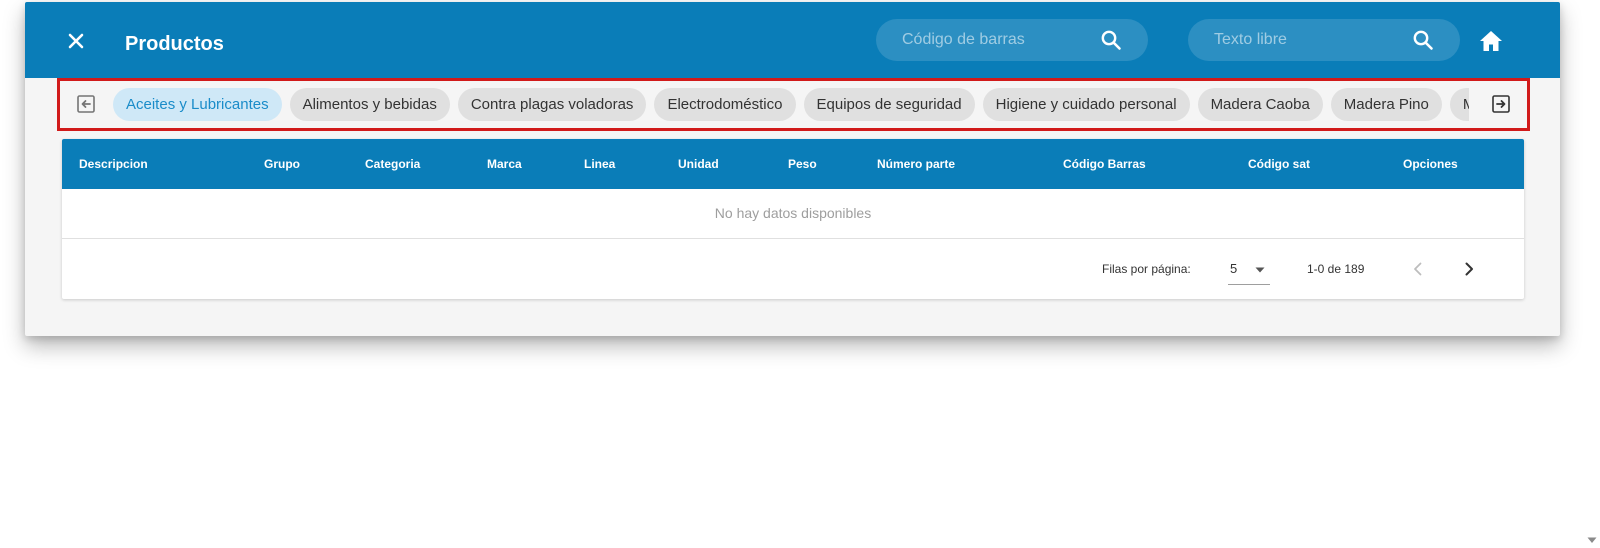  Describe the element at coordinates (889, 104) in the screenshot. I see `category-chip: Equipos de seguridad` at that location.